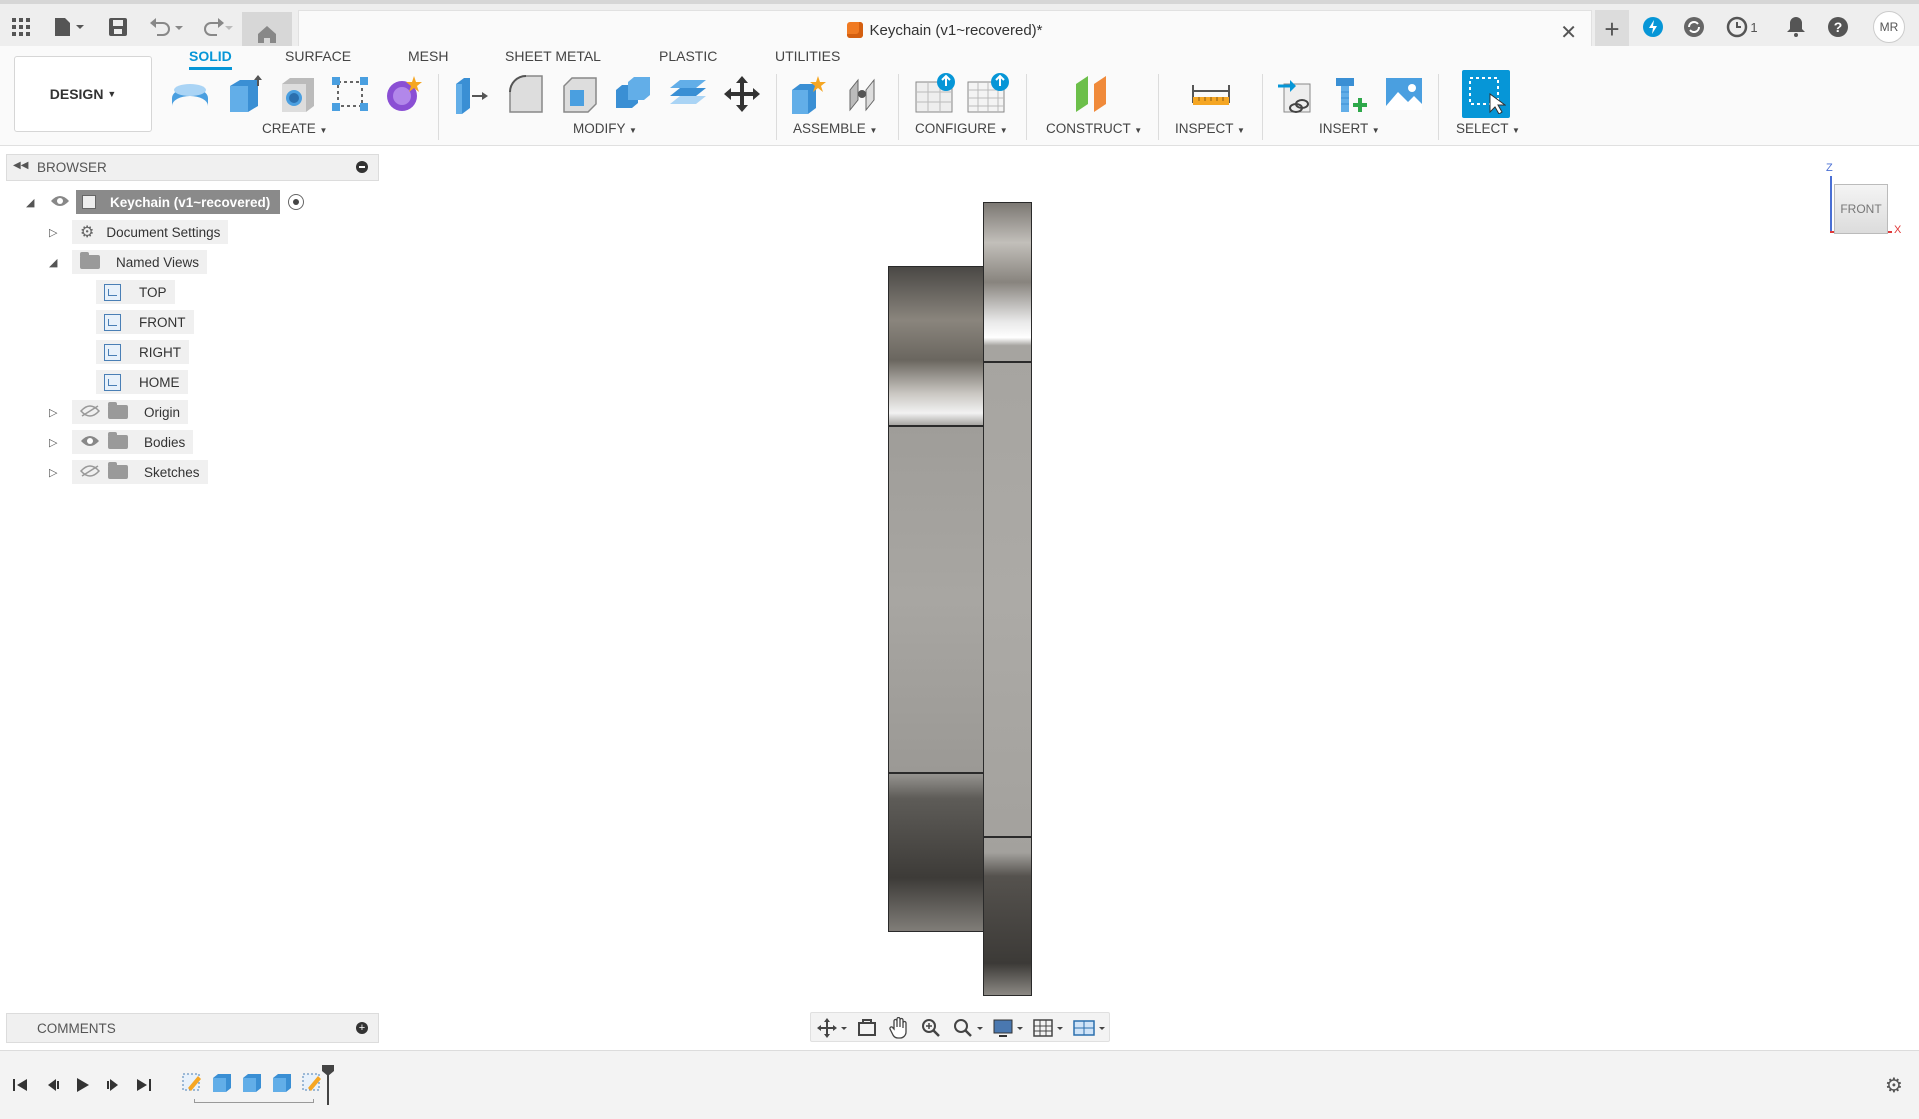 This screenshot has height=1119, width=1919. What do you see at coordinates (114, 1085) in the screenshot?
I see `step-forward-icon` at bounding box center [114, 1085].